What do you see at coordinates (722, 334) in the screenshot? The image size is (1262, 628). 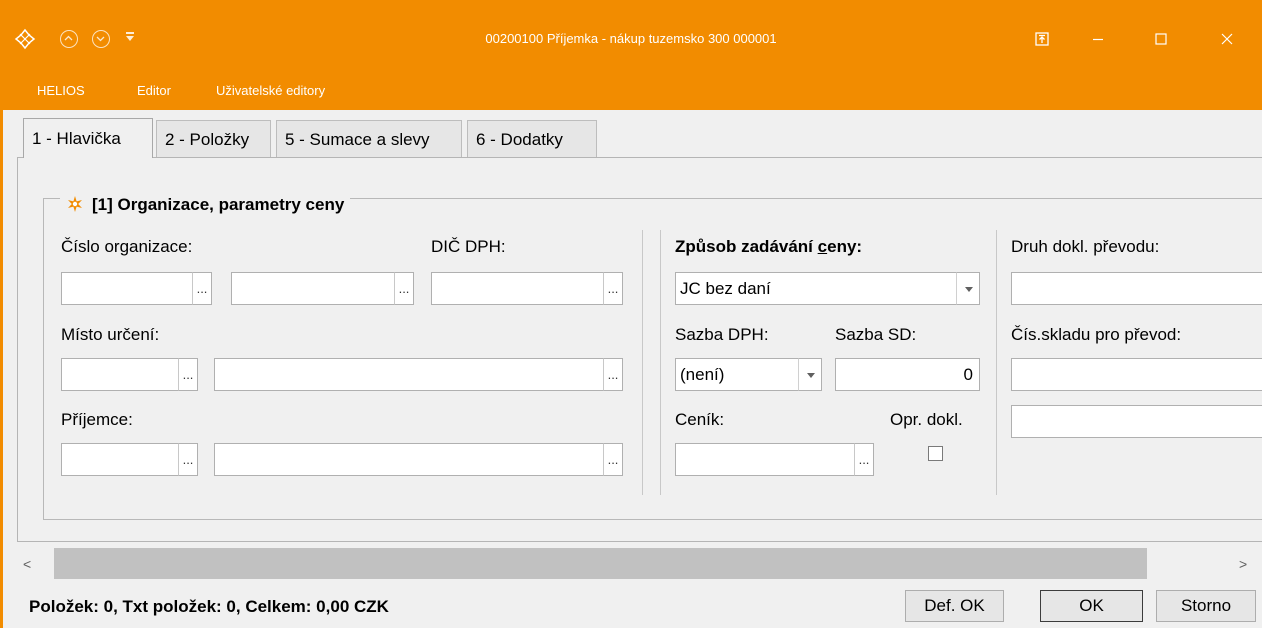 I see `sazba-dph-label: Sazba DPH:` at bounding box center [722, 334].